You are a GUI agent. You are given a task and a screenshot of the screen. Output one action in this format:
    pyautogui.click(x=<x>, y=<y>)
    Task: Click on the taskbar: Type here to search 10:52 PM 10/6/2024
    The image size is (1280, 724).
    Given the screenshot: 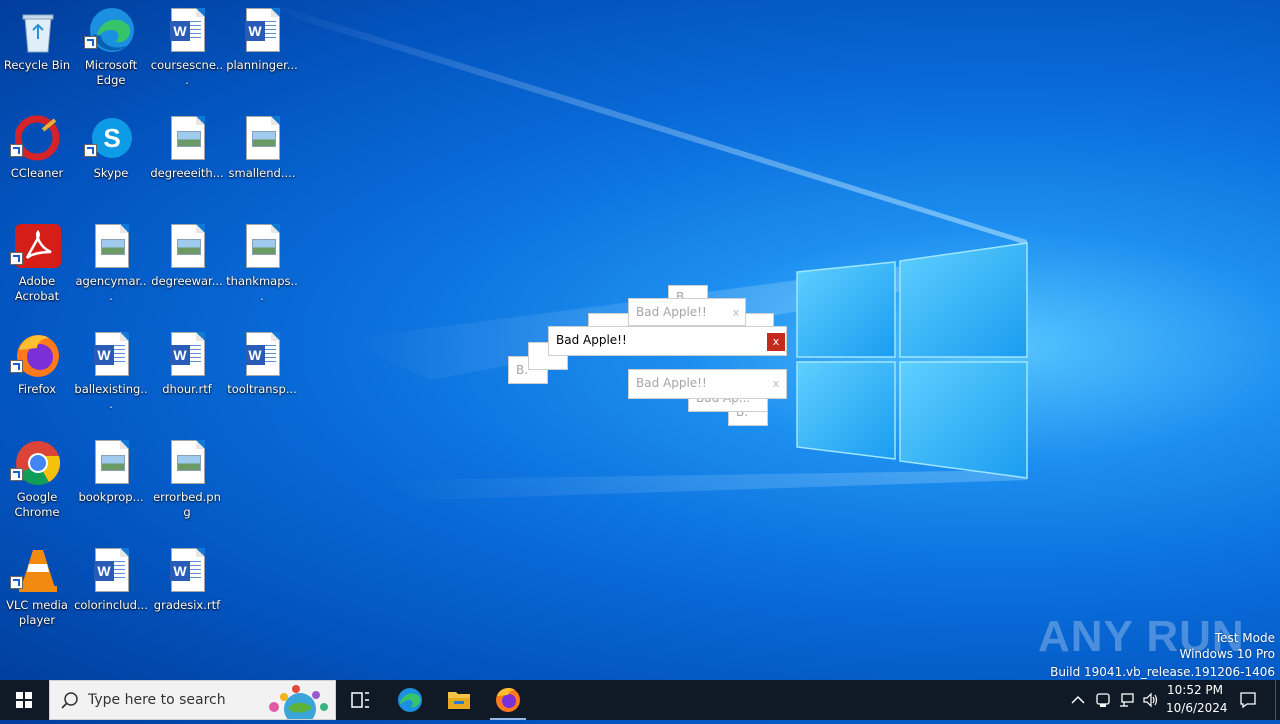 What is the action you would take?
    pyautogui.click(x=640, y=700)
    